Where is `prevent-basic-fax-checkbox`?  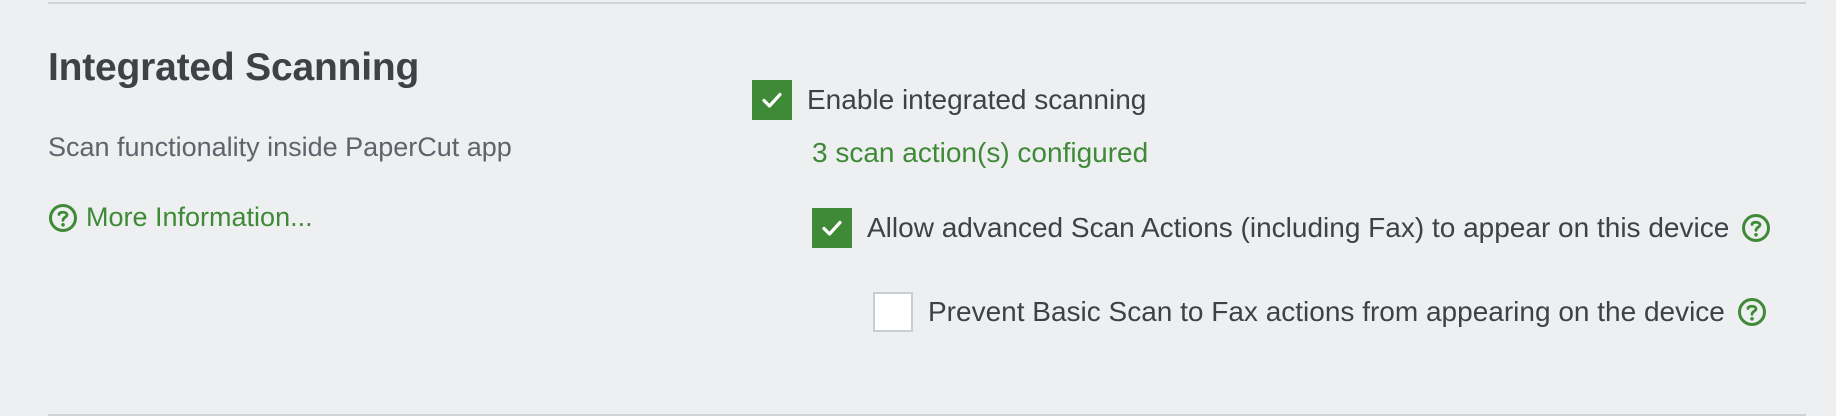
prevent-basic-fax-checkbox is located at coordinates (893, 312).